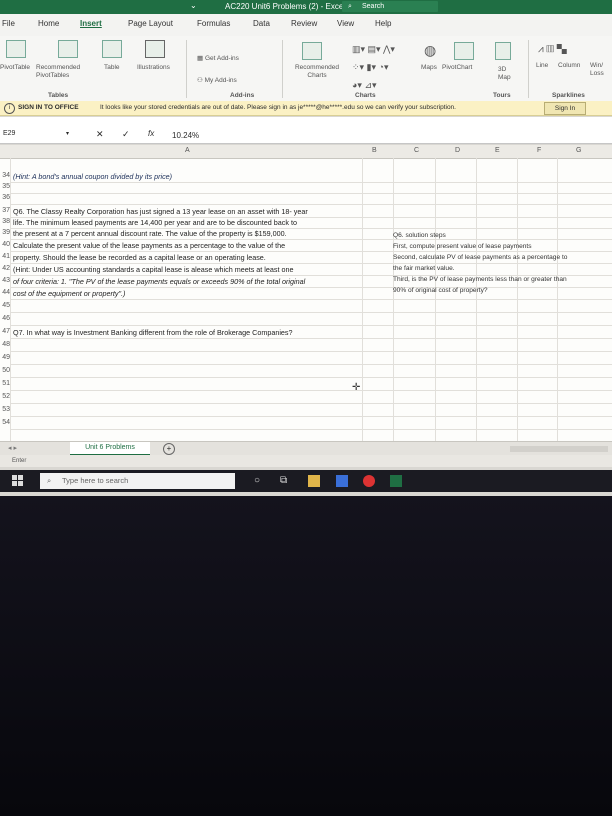 The image size is (612, 816). What do you see at coordinates (5, 280) in the screenshot?
I see `row-header: 43` at bounding box center [5, 280].